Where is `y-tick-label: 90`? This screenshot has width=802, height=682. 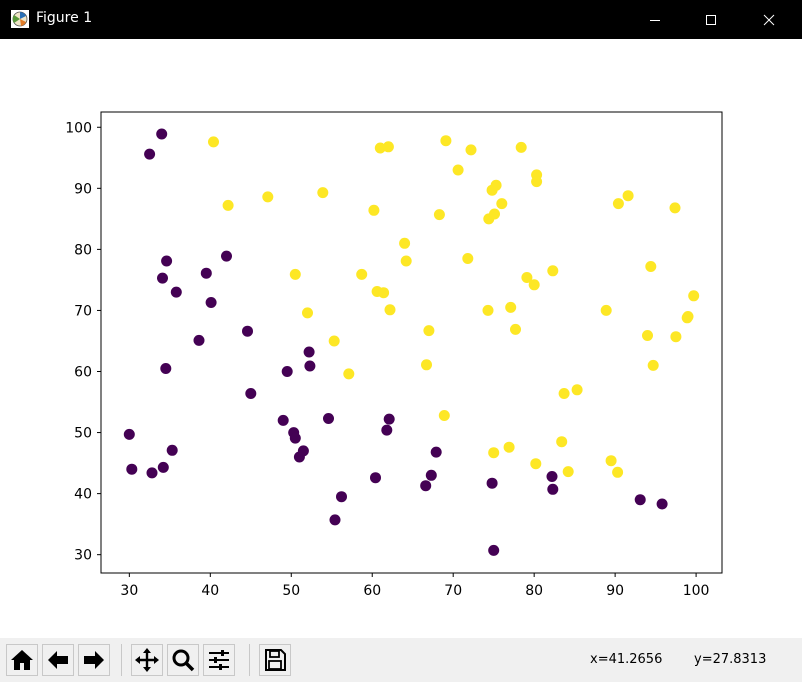 y-tick-label: 90 is located at coordinates (83, 189).